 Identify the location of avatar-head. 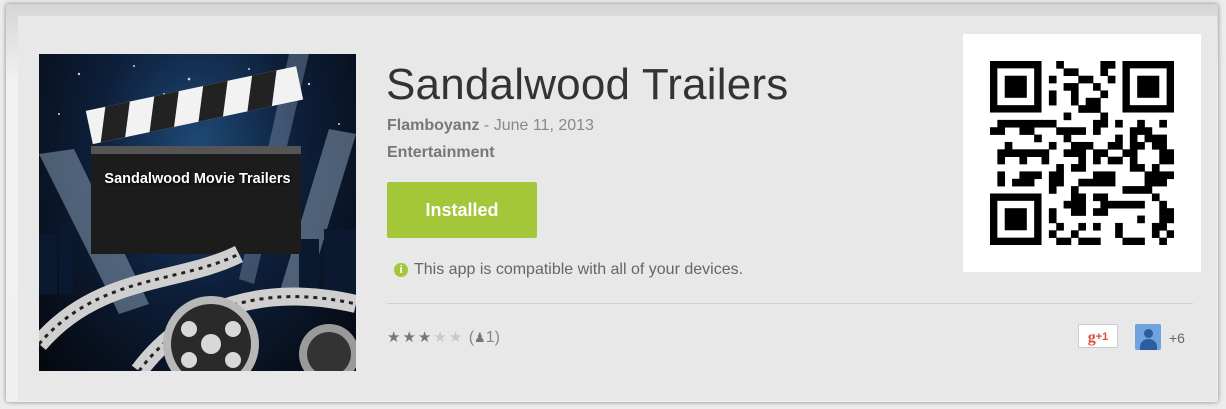
(1148, 333).